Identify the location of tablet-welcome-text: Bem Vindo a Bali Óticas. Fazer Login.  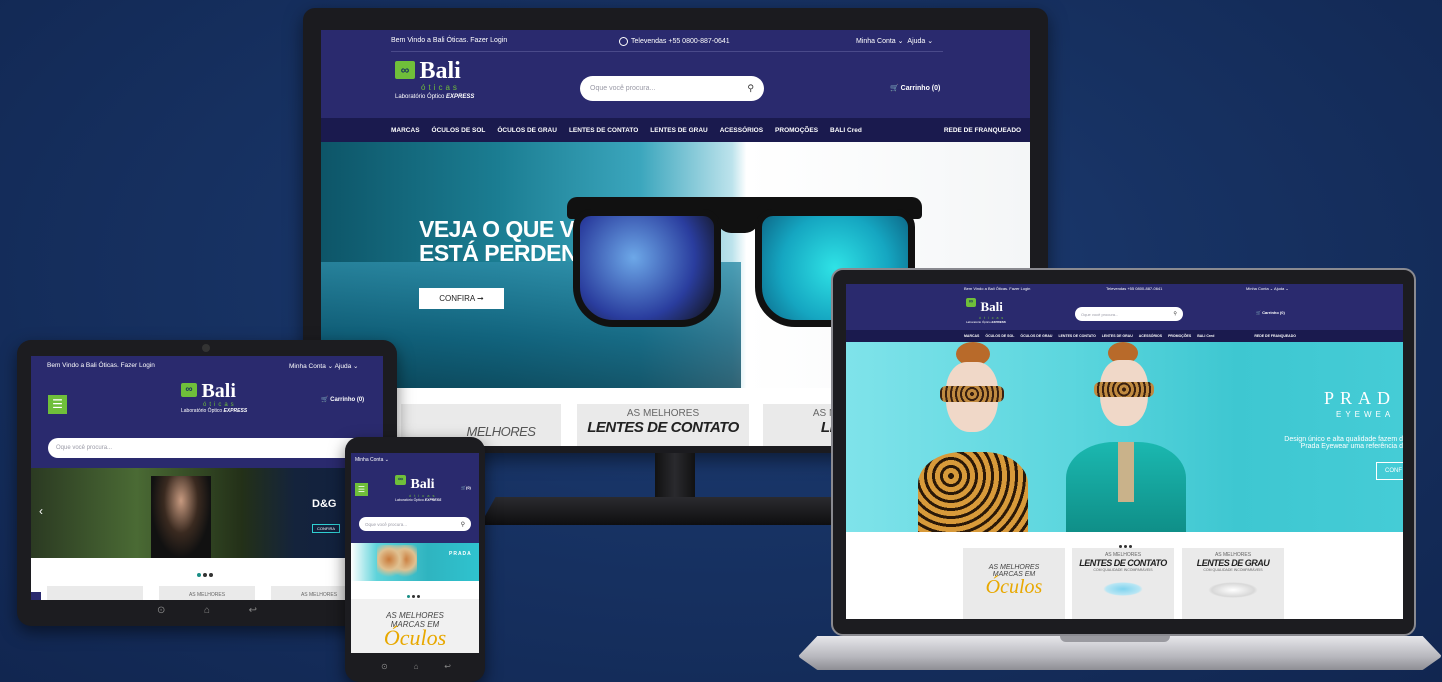
(101, 365).